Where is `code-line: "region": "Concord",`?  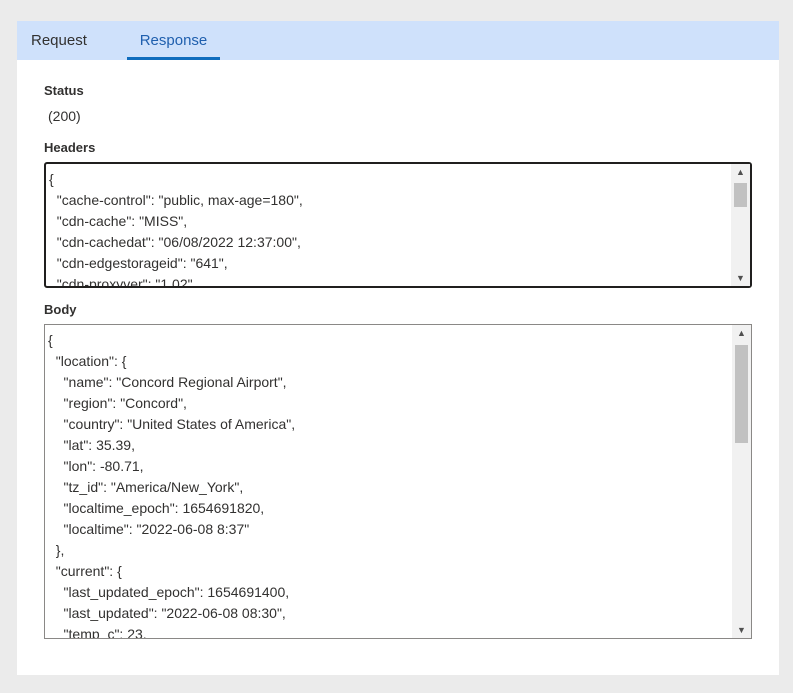 code-line: "region": "Concord", is located at coordinates (117, 403).